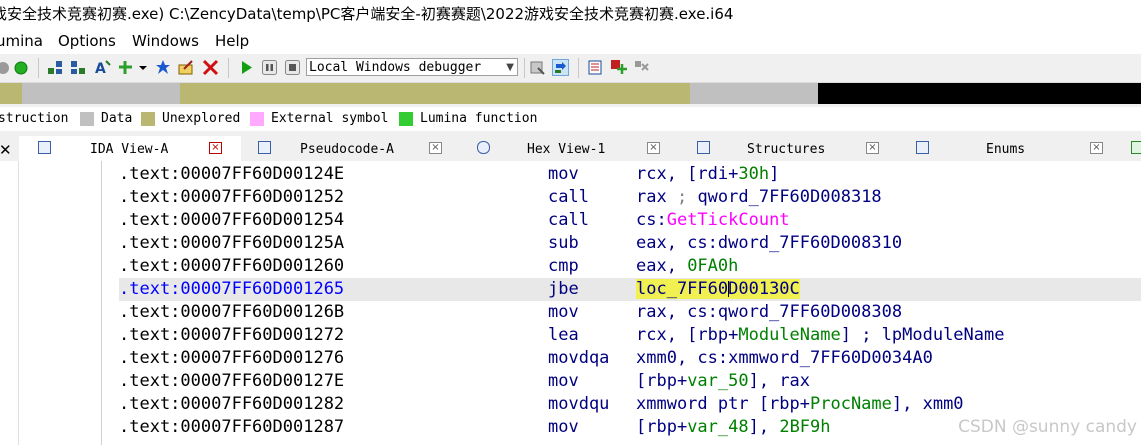 The width and height of the screenshot is (1141, 445). Describe the element at coordinates (163, 67) in the screenshot. I see `star-icon` at that location.